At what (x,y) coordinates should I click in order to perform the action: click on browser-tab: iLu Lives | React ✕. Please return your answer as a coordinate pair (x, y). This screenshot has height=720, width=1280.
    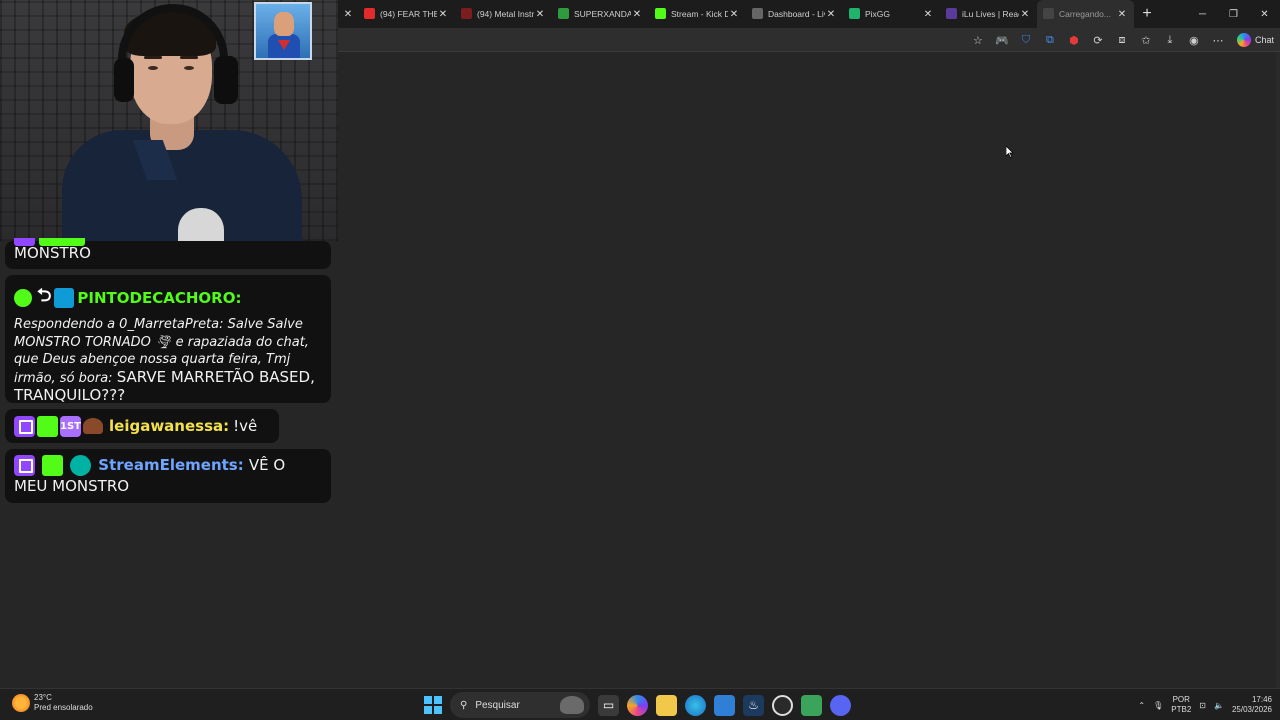
    Looking at the image, I should click on (988, 14).